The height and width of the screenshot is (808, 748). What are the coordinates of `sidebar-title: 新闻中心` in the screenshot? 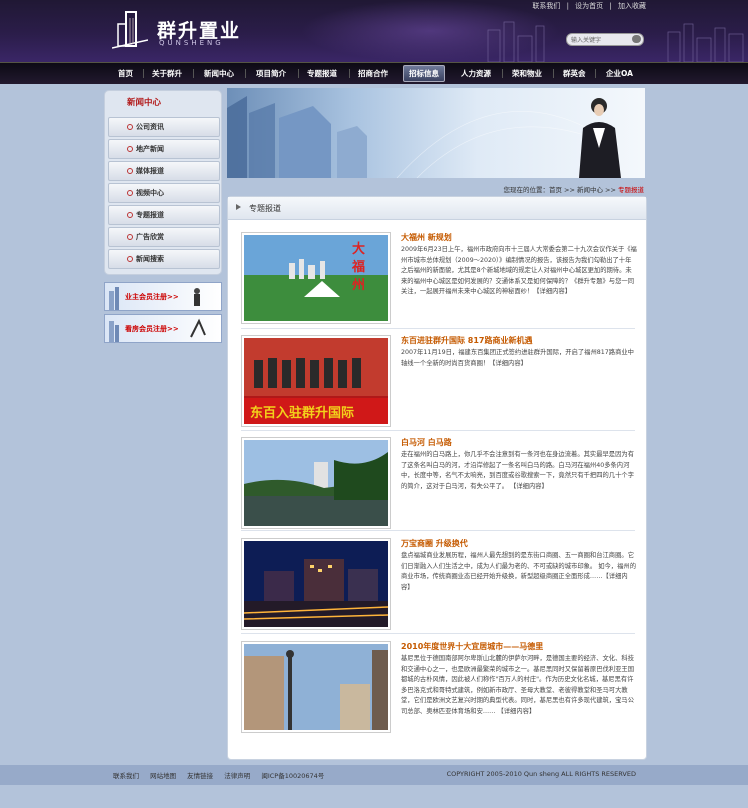 It's located at (144, 103).